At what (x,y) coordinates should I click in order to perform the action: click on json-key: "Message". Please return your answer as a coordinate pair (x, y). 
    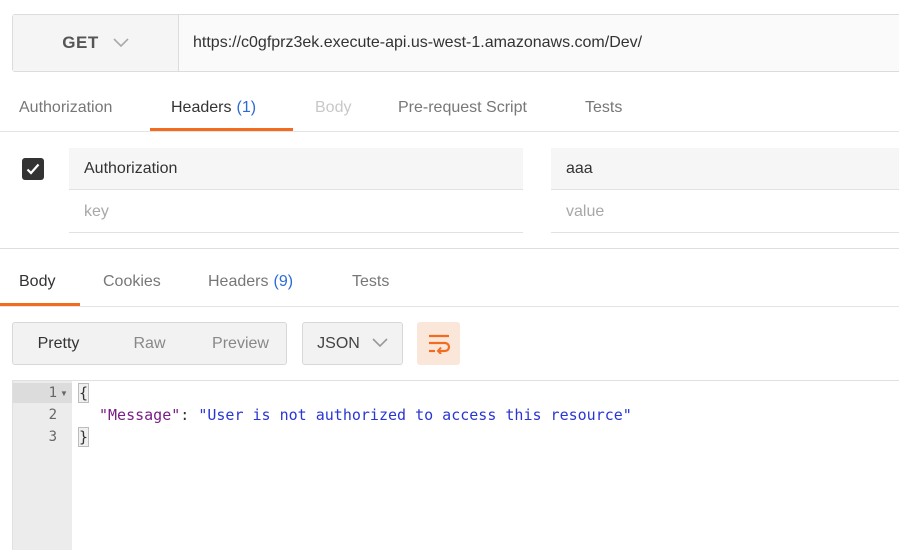
    Looking at the image, I should click on (140, 415).